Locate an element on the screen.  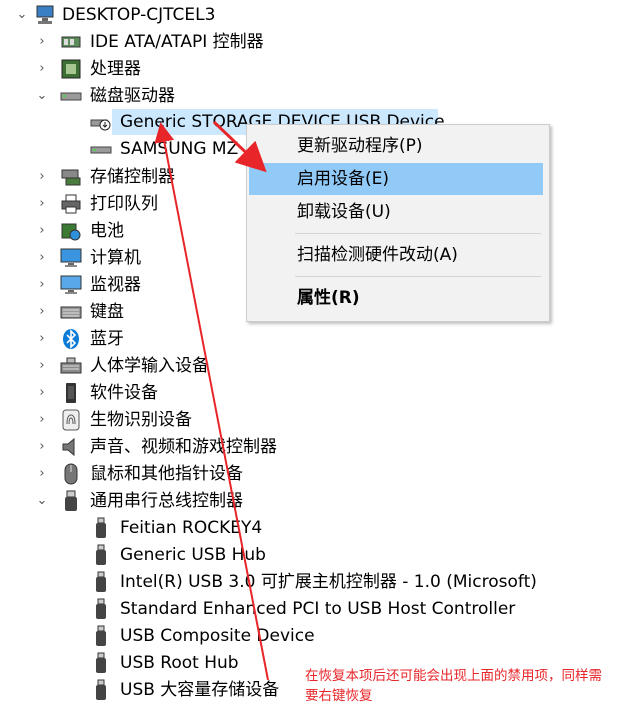
speaker-icon is located at coordinates (71, 447).